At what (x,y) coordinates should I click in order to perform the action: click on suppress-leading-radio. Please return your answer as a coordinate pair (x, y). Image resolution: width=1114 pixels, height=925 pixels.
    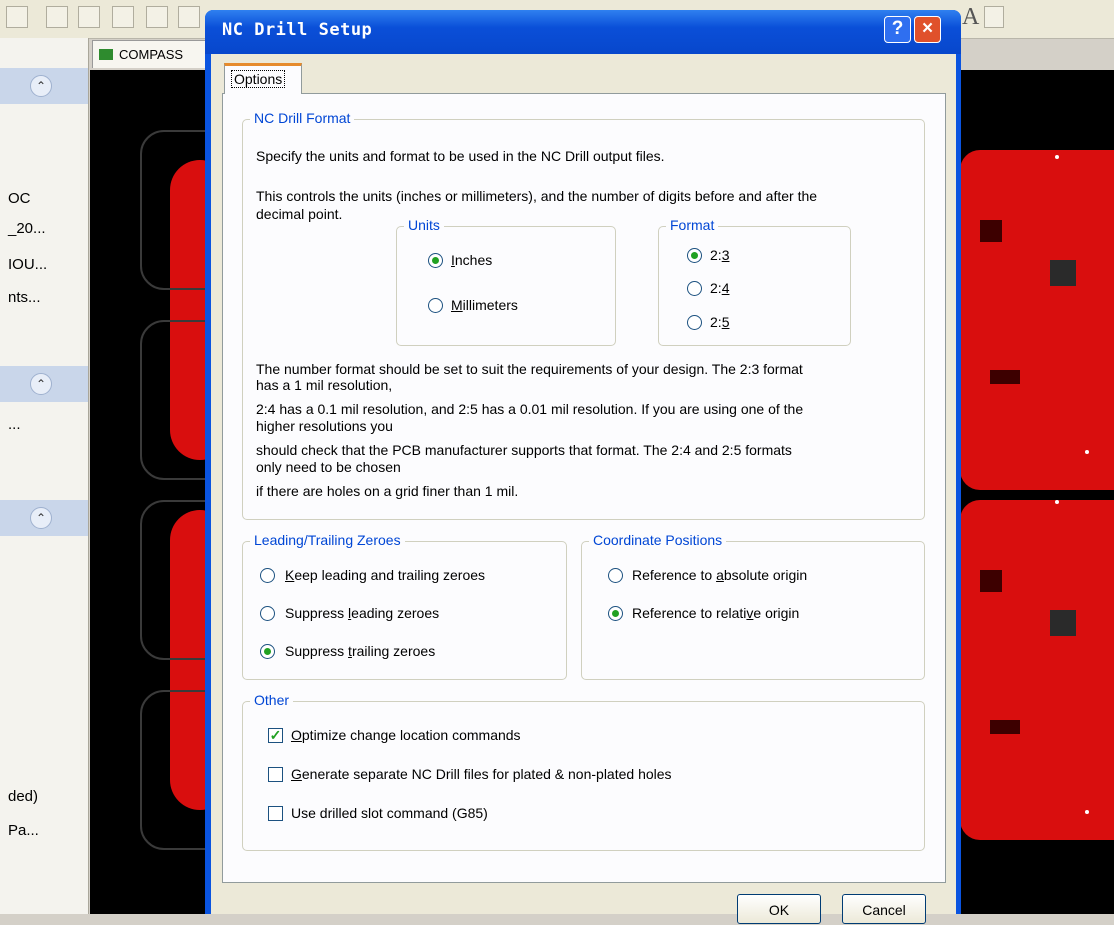
    Looking at the image, I should click on (267, 613).